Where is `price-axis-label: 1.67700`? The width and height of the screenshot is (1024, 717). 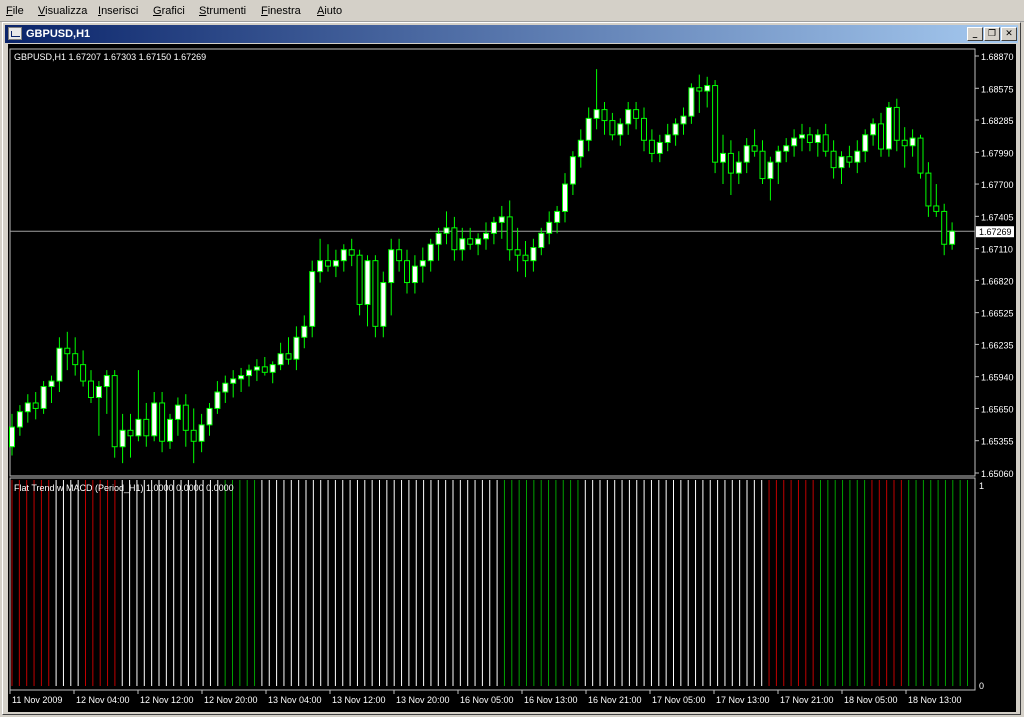 price-axis-label: 1.67700 is located at coordinates (997, 185).